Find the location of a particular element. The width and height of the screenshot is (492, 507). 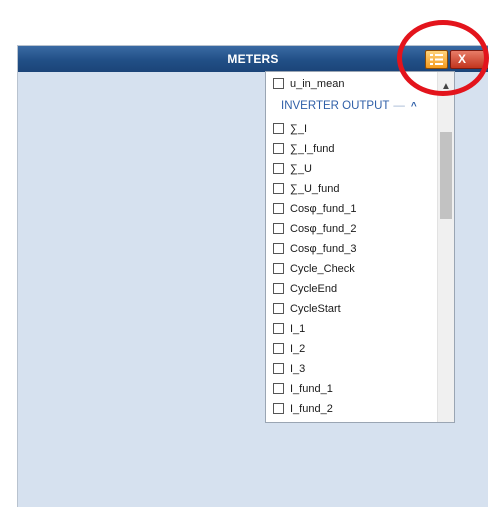

list-item: Cosφ_fund_2 is located at coordinates (354, 229).